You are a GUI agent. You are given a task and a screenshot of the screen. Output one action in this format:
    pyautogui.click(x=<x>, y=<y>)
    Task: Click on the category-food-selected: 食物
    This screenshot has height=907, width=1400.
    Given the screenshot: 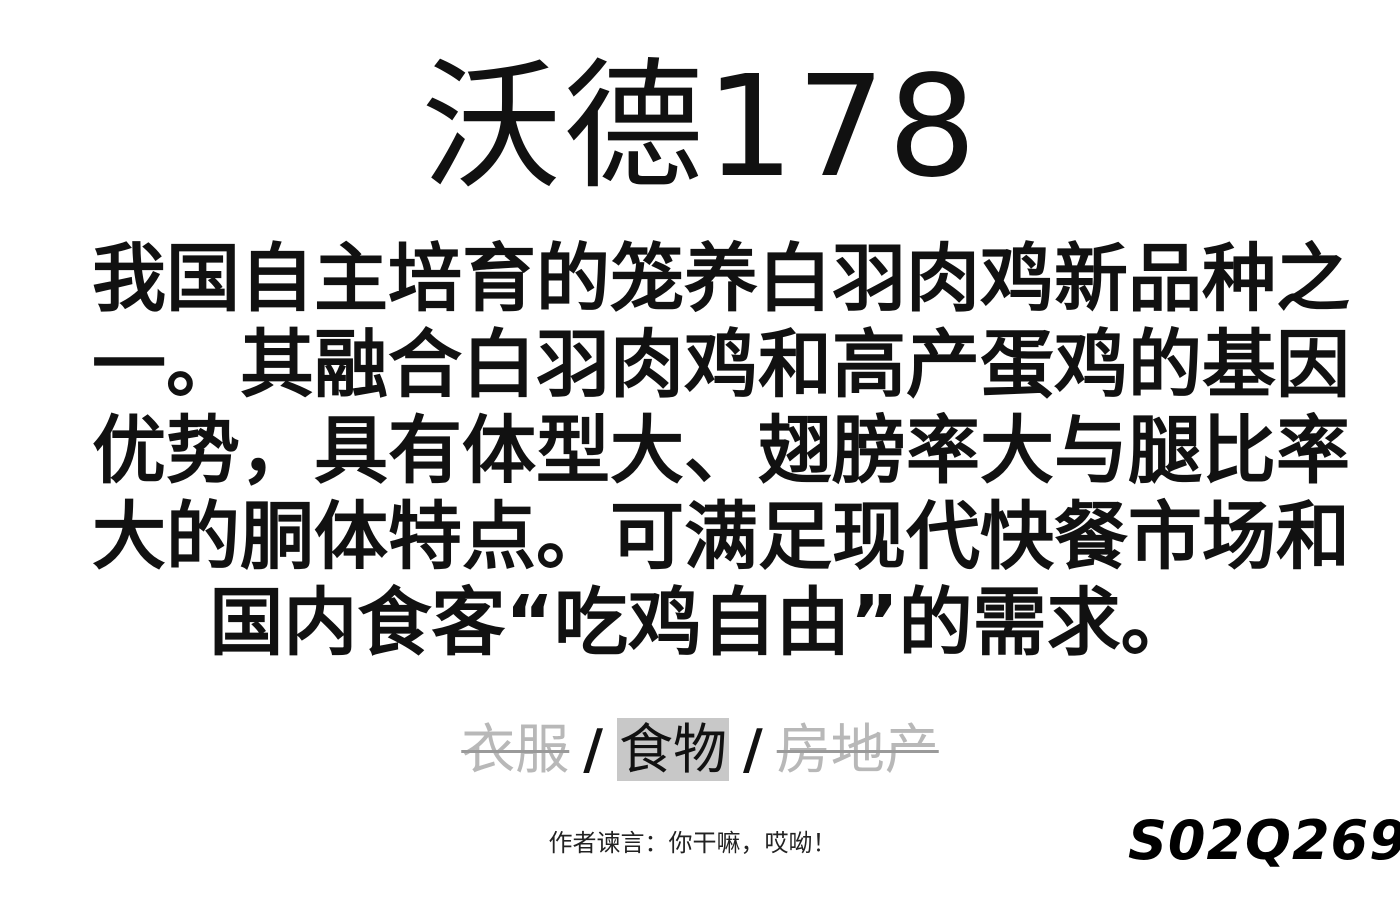 What is the action you would take?
    pyautogui.click(x=673, y=749)
    